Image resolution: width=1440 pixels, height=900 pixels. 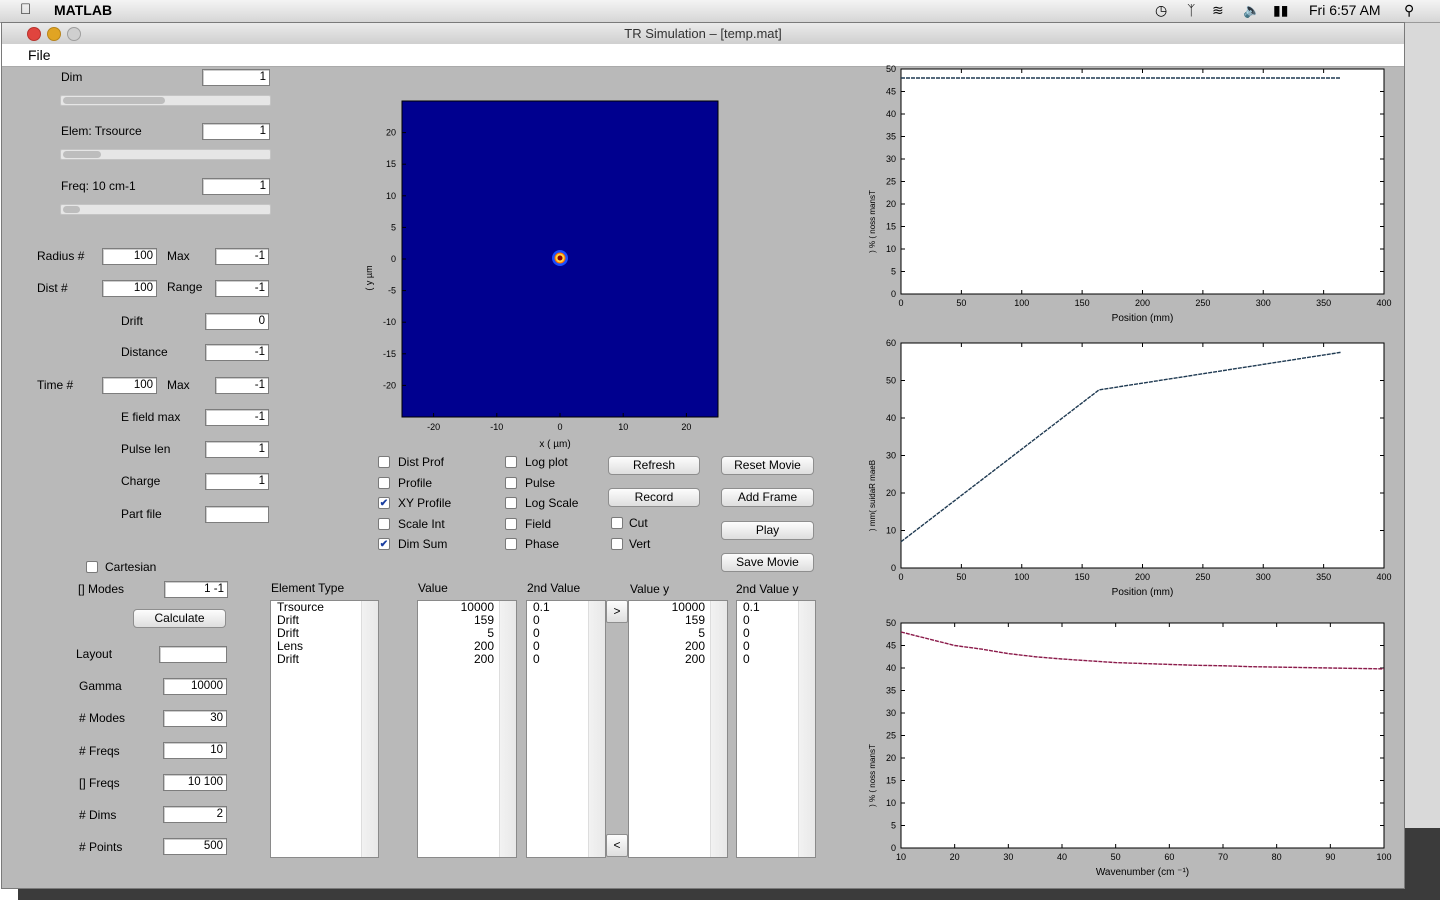 I want to click on pulselen-label: Pulse len, so click(x=146, y=449).